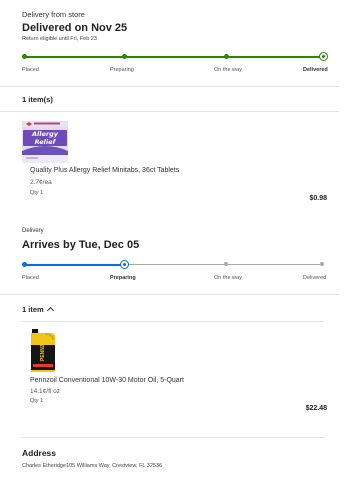  What do you see at coordinates (50, 310) in the screenshot?
I see `chevron-up-icon` at bounding box center [50, 310].